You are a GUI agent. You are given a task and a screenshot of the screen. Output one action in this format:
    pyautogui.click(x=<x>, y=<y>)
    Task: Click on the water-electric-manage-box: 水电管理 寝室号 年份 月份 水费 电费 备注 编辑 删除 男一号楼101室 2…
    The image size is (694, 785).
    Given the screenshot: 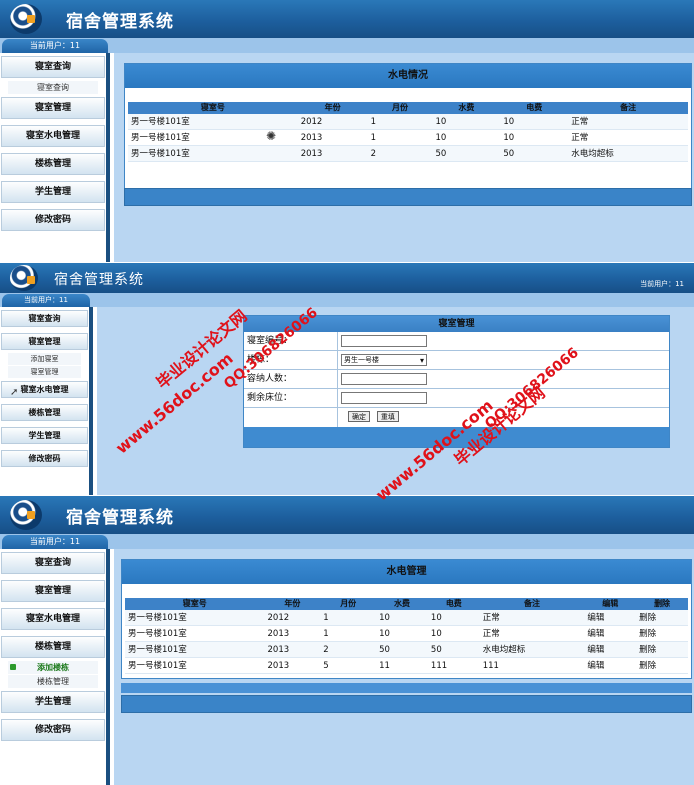 What is the action you would take?
    pyautogui.click(x=406, y=619)
    